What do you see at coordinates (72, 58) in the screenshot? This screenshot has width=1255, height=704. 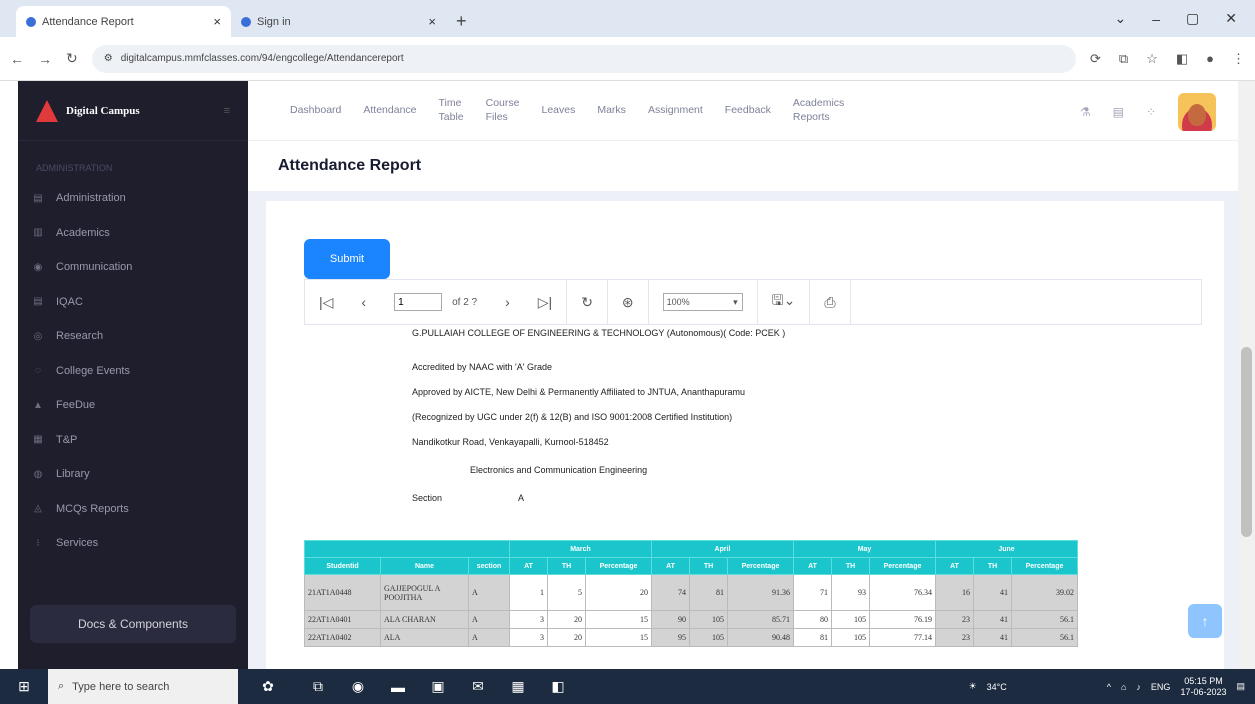 I see `reload-icon: ↻` at bounding box center [72, 58].